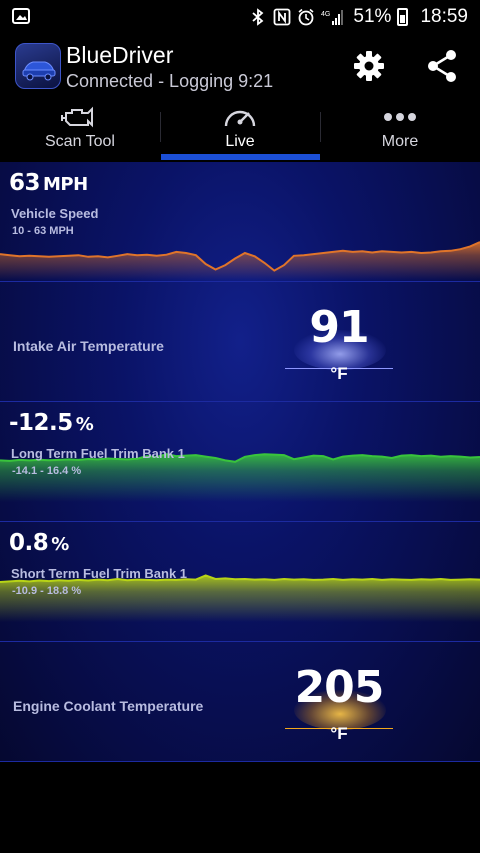 This screenshot has width=480, height=853. Describe the element at coordinates (339, 327) in the screenshot. I see `intake-air-temp-value: 91` at that location.